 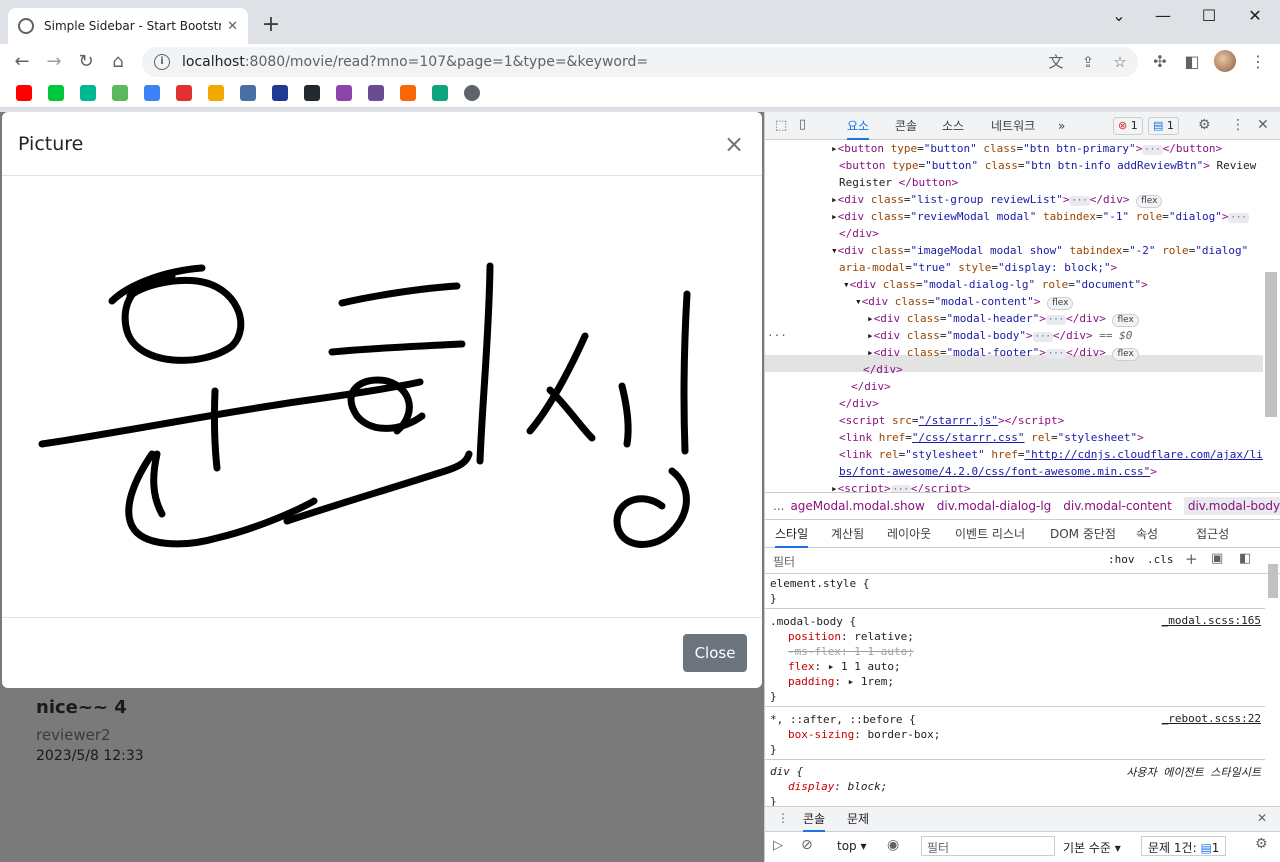 What do you see at coordinates (1258, 62) in the screenshot?
I see `menu-icon: ⋮` at bounding box center [1258, 62].